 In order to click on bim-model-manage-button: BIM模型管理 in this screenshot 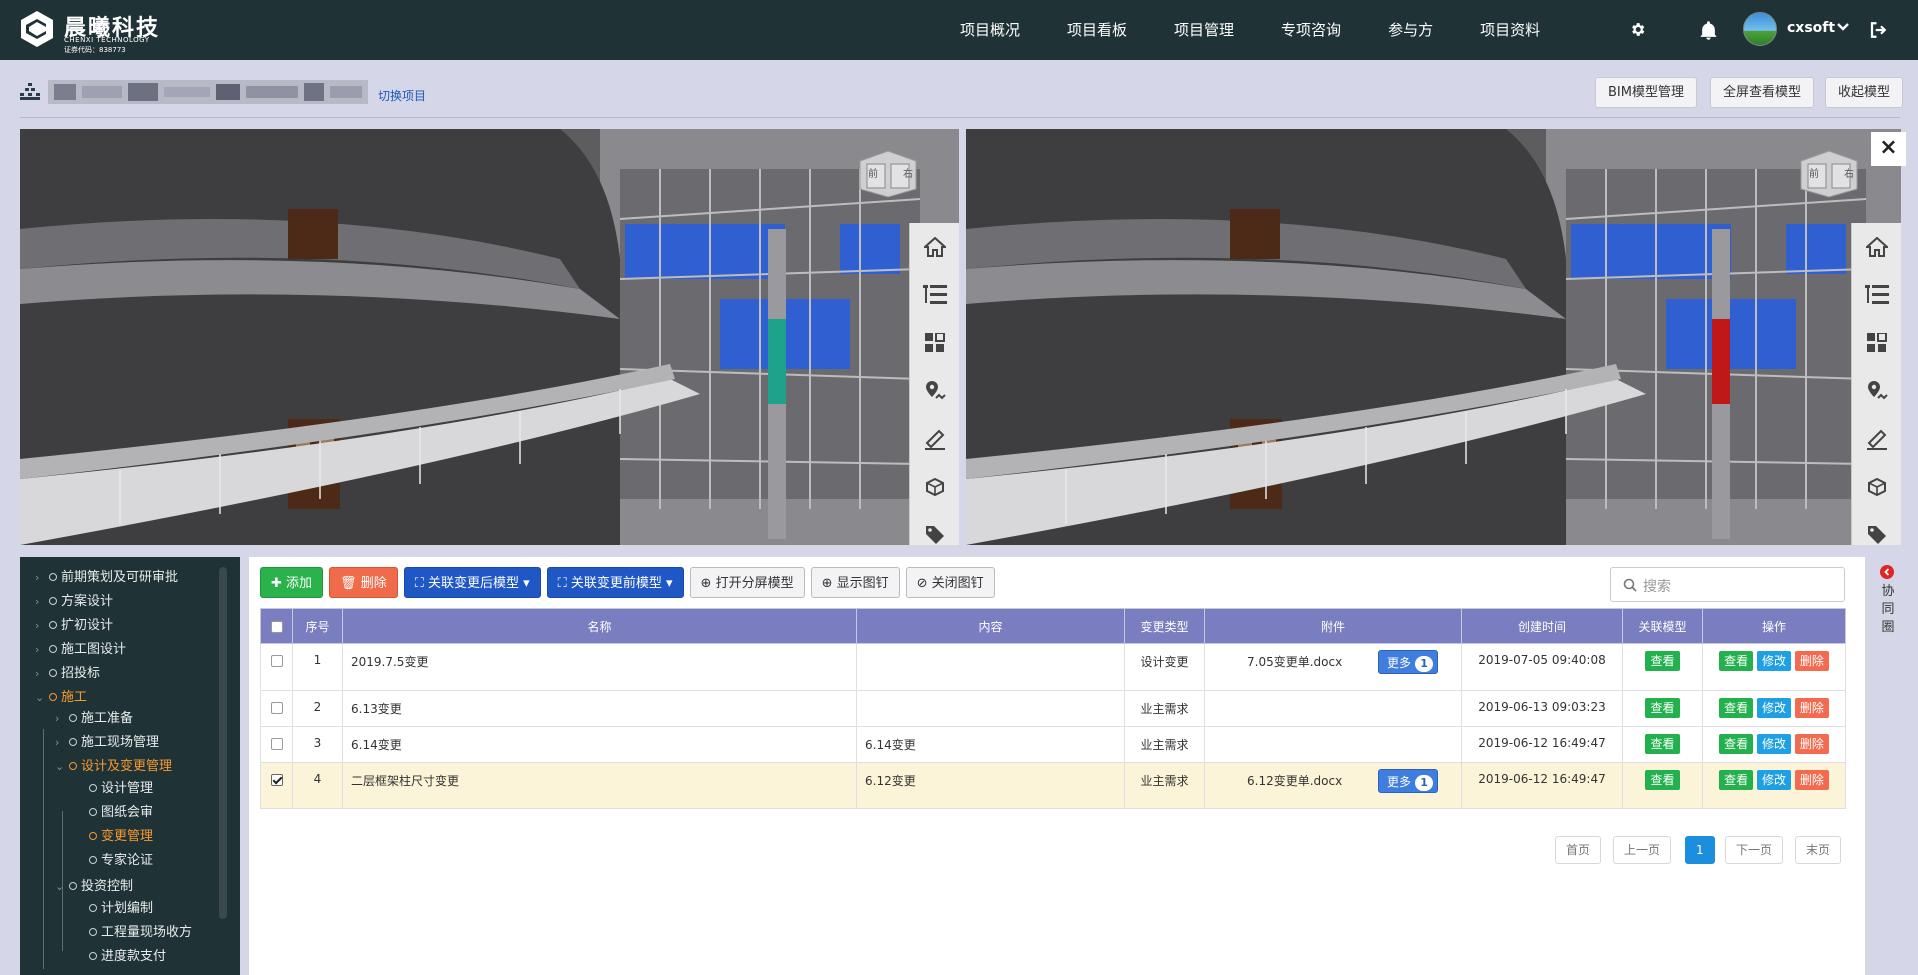, I will do `click(1646, 92)`.